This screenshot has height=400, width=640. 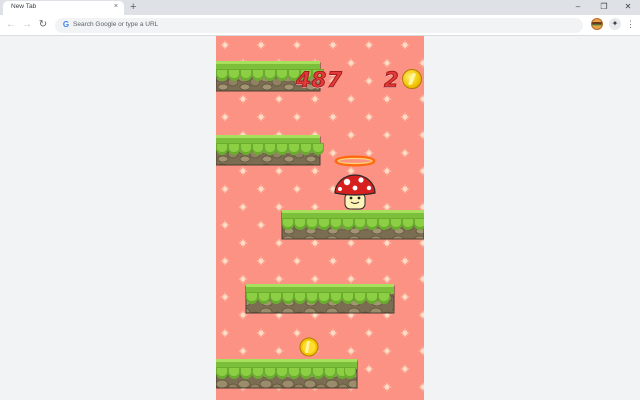 I want to click on close-icon: ×, so click(x=116, y=7).